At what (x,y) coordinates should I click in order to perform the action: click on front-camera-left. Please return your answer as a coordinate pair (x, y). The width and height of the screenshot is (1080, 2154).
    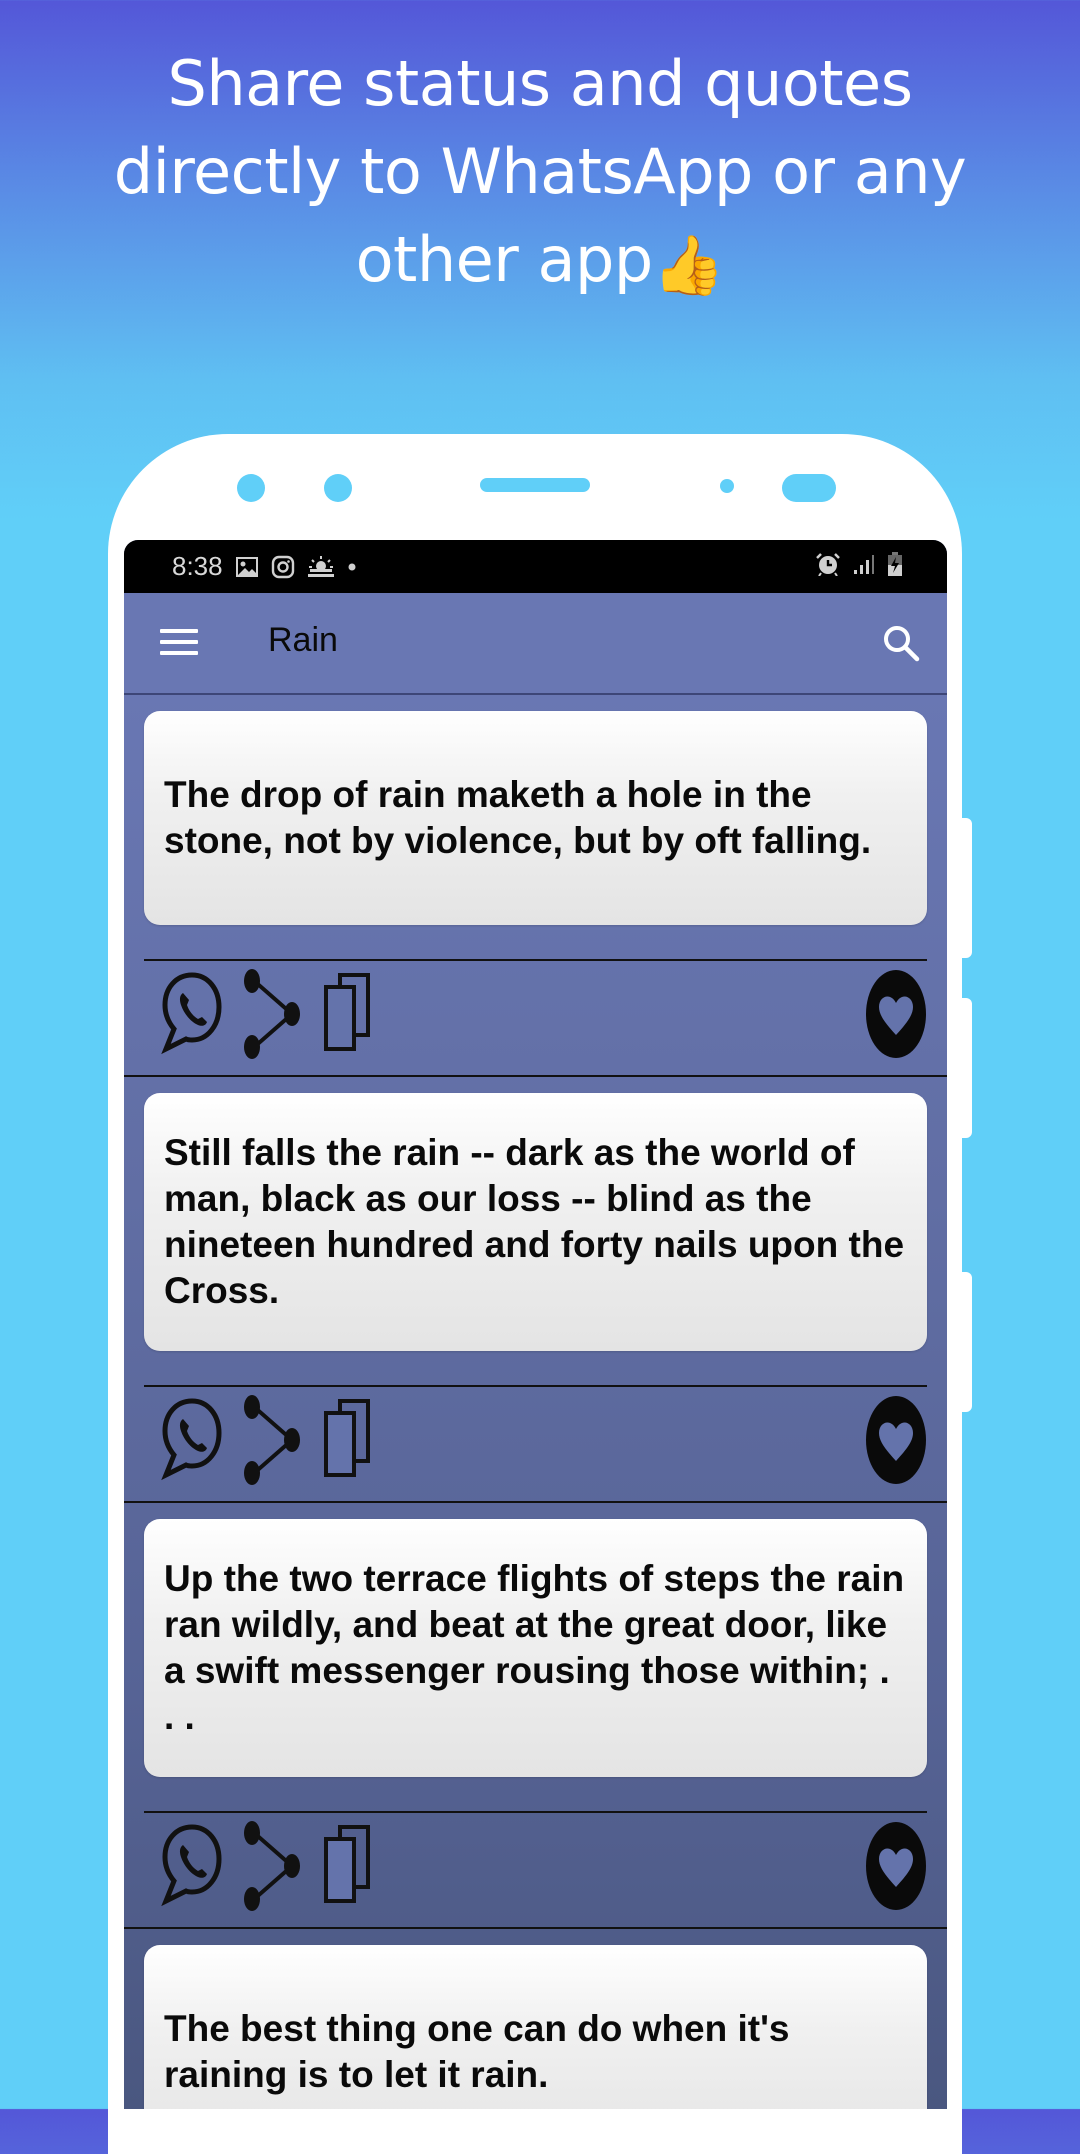
    Looking at the image, I should click on (251, 488).